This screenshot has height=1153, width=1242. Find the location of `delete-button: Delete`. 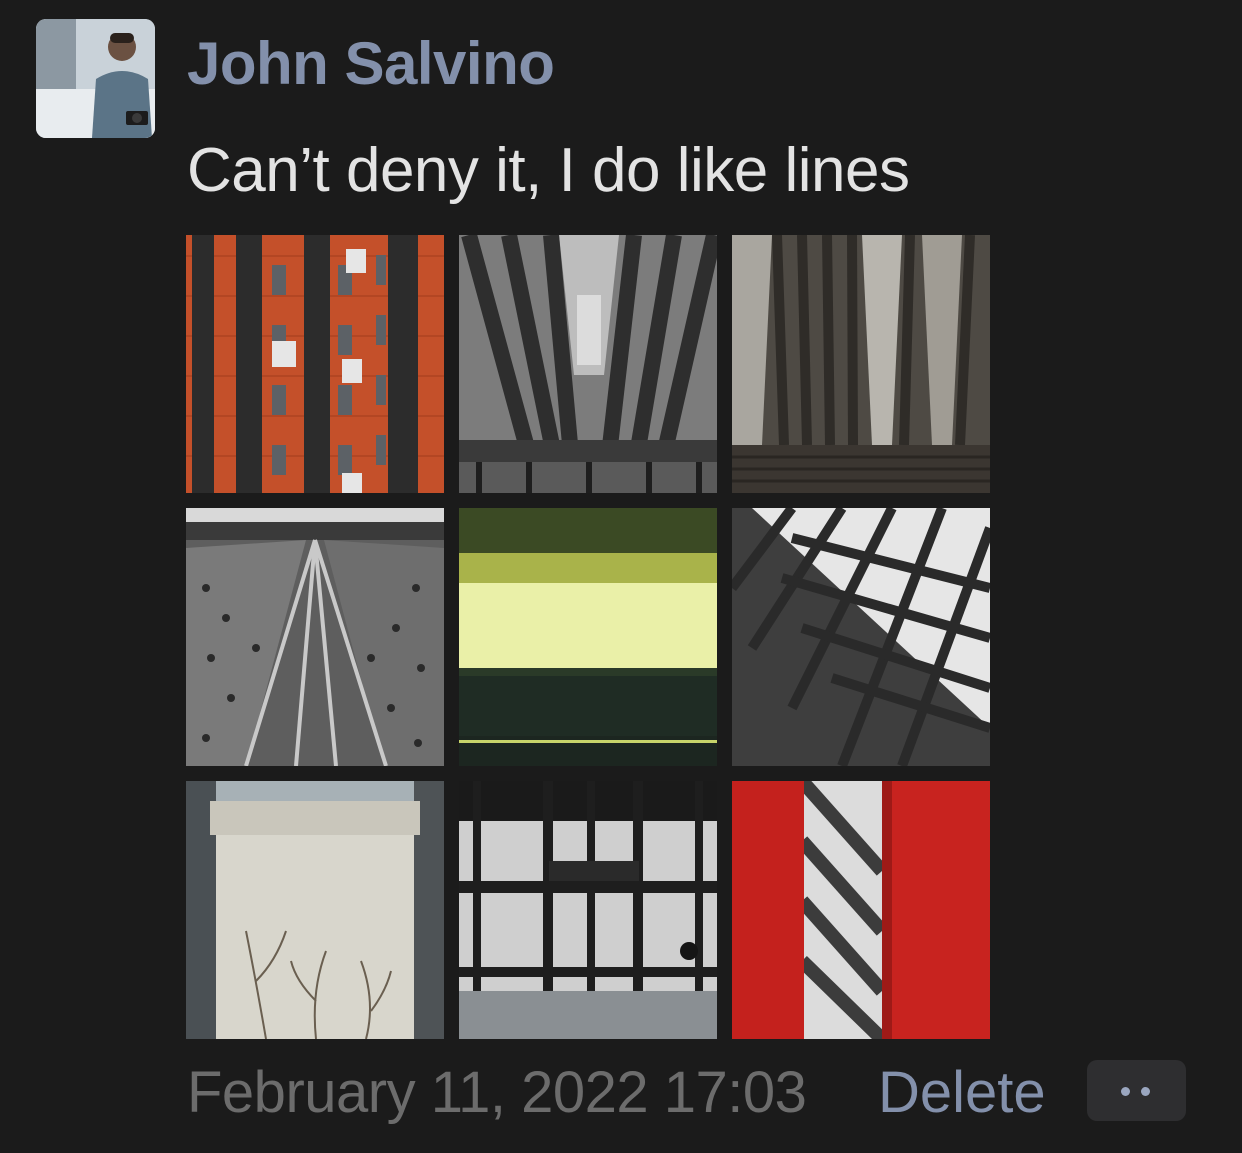

delete-button: Delete is located at coordinates (962, 1093).